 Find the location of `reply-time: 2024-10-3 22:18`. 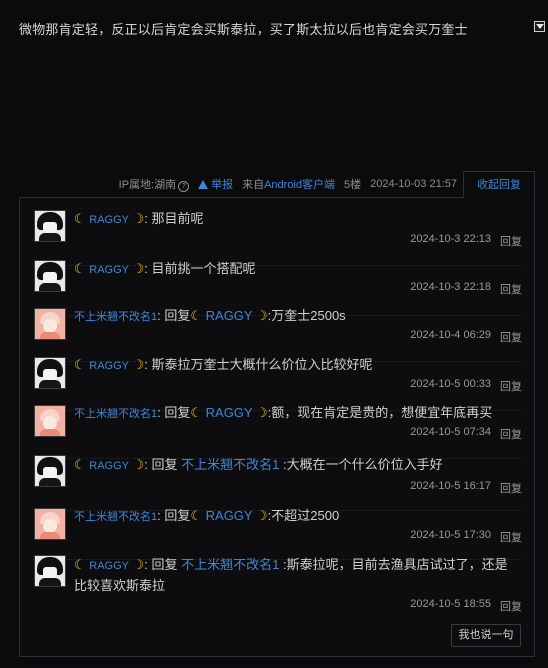

reply-time: 2024-10-3 22:18 is located at coordinates (450, 287).